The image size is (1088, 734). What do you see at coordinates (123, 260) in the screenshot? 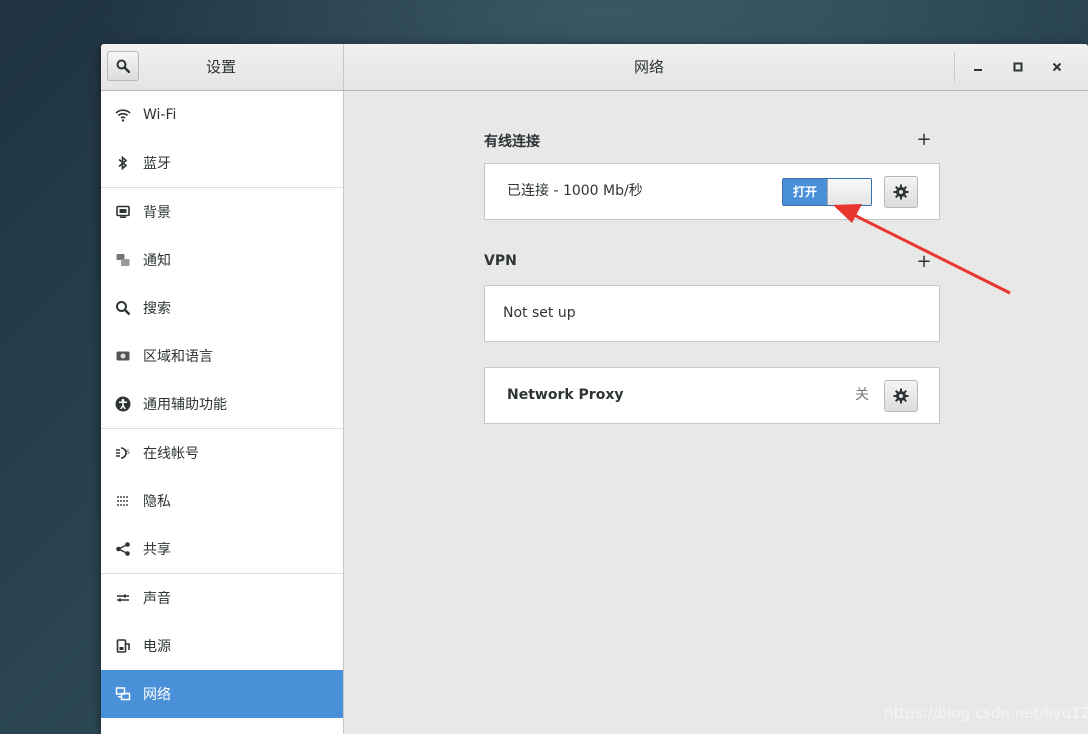
I see `notification-icon` at bounding box center [123, 260].